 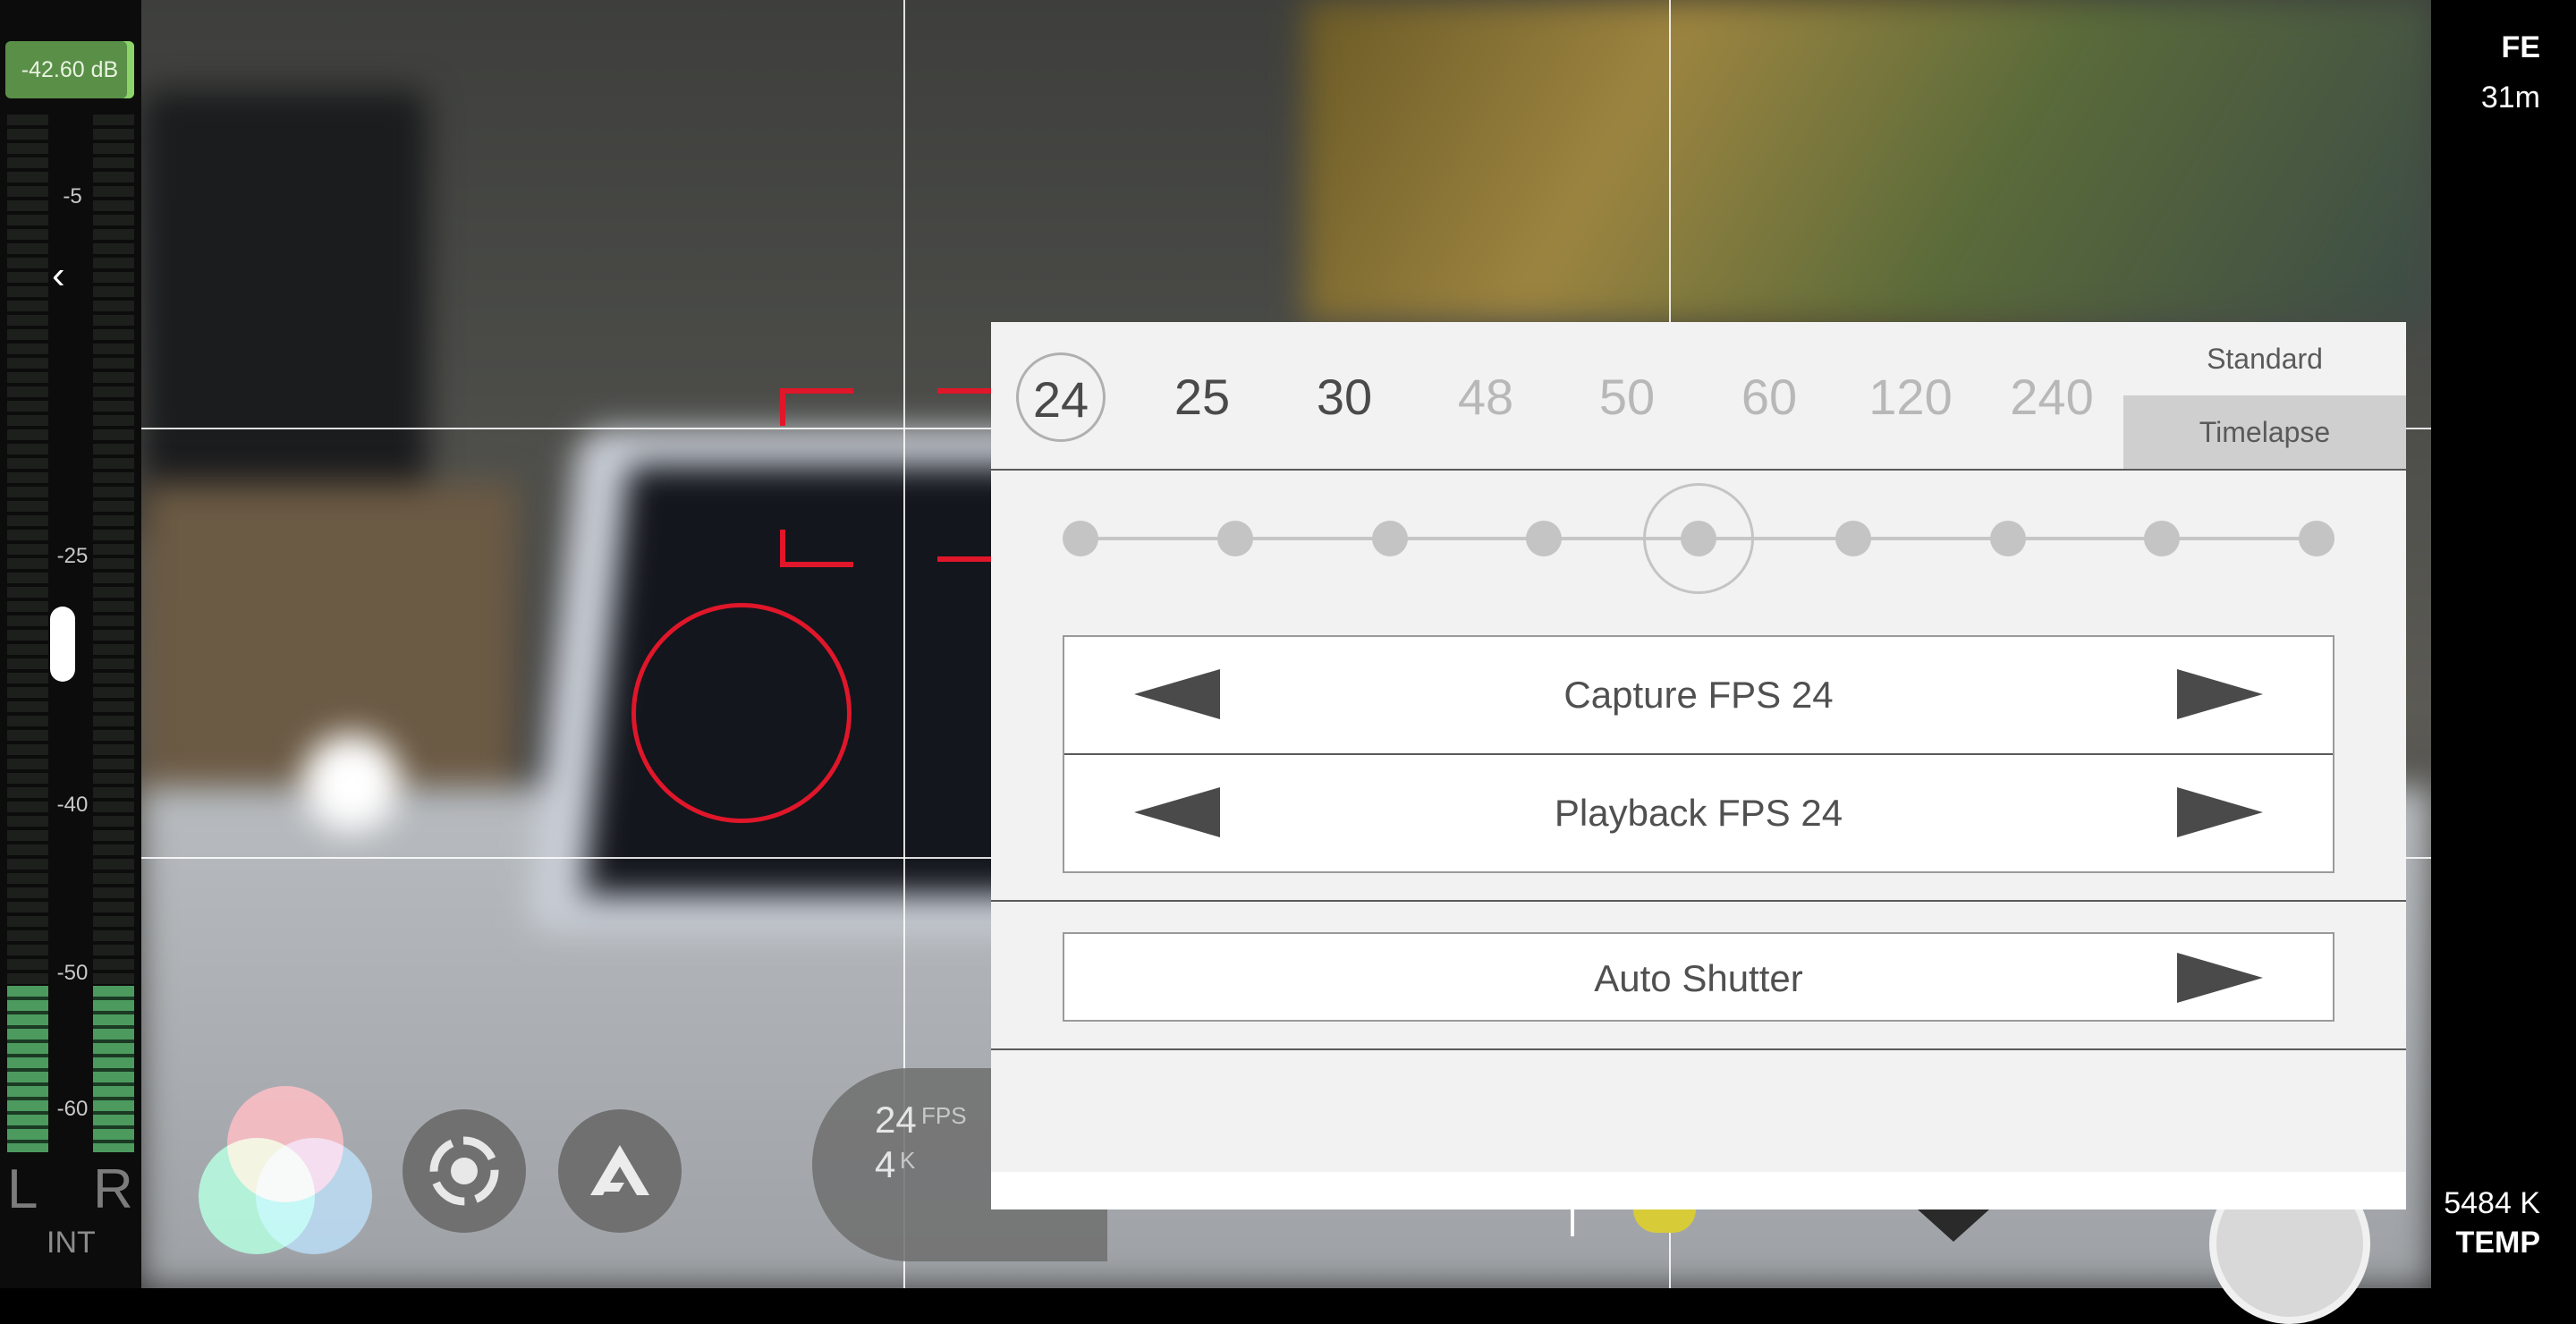 I want to click on resolution-value: 4, so click(x=885, y=1164).